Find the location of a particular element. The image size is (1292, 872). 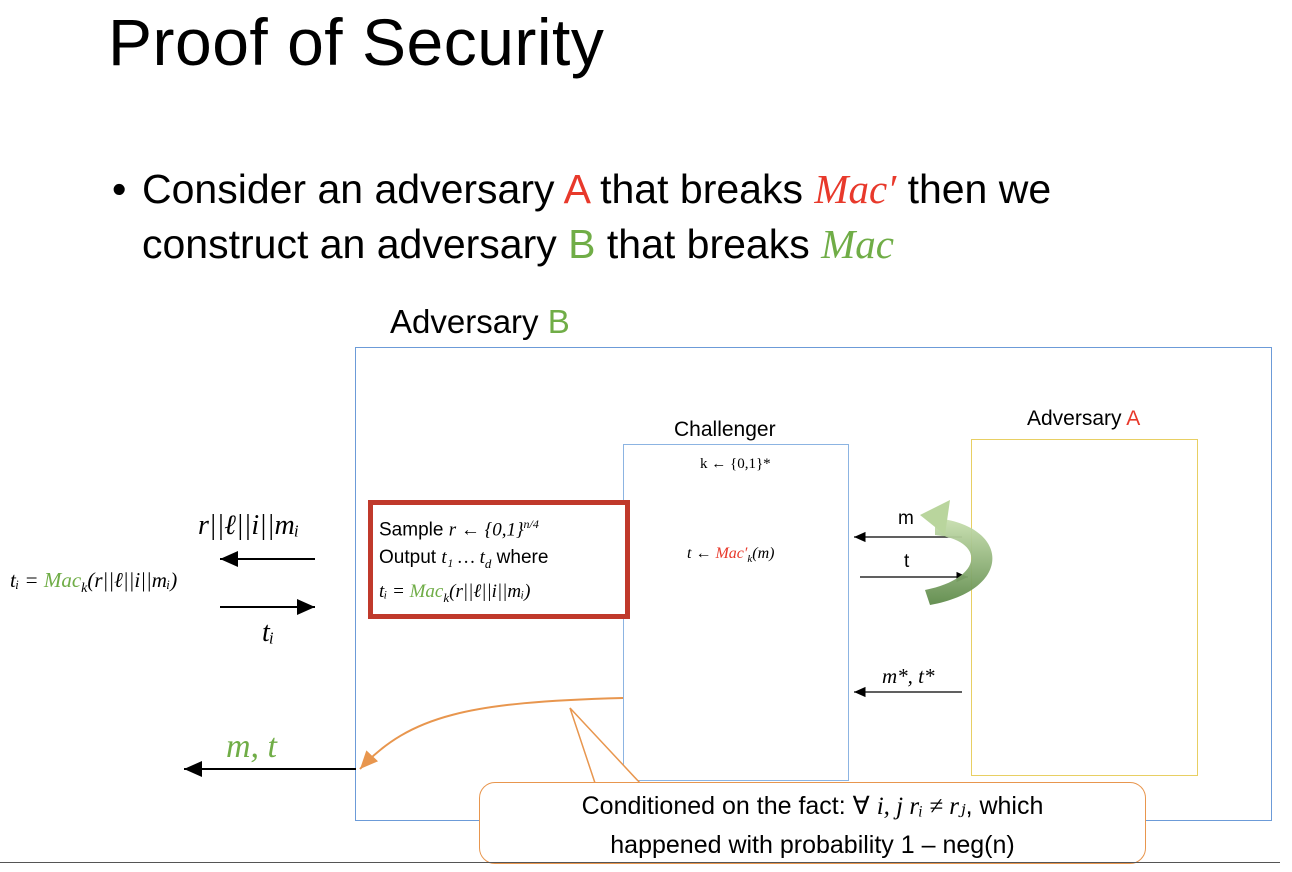

callout-pointer is located at coordinates (605, 745).